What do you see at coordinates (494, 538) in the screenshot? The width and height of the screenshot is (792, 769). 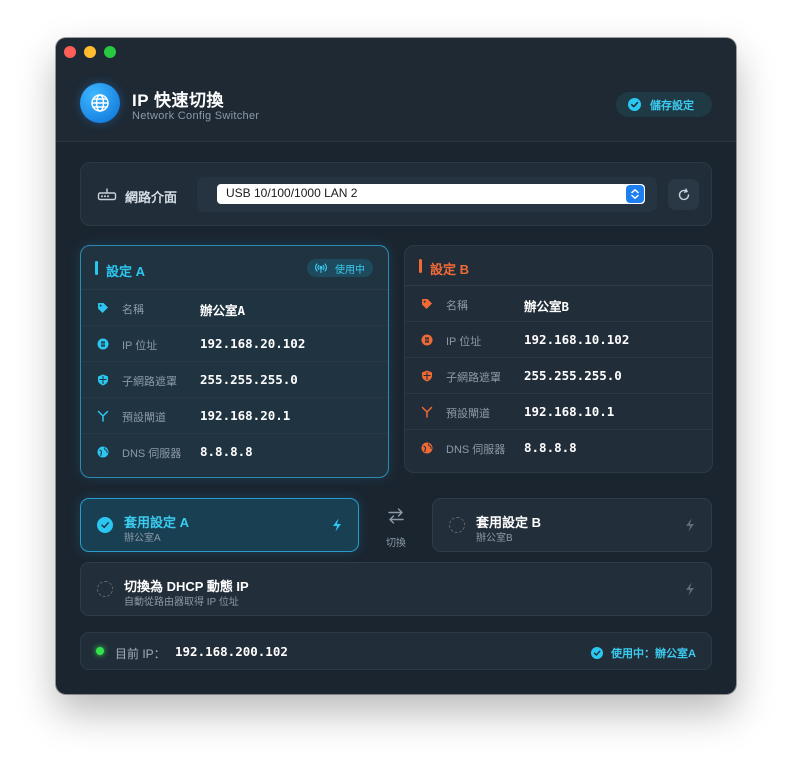 I see `apply-b-subtitle: 辦公室B` at bounding box center [494, 538].